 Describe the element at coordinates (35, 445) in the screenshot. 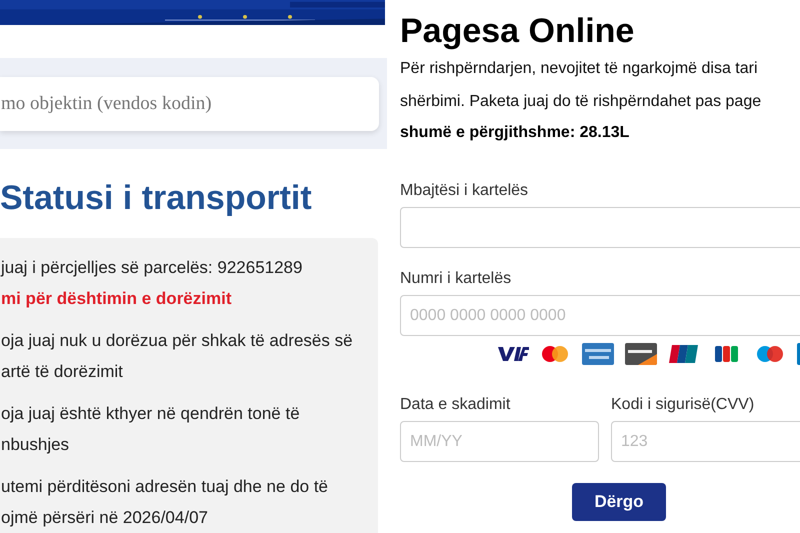

I see `status-text: nbushjes` at that location.